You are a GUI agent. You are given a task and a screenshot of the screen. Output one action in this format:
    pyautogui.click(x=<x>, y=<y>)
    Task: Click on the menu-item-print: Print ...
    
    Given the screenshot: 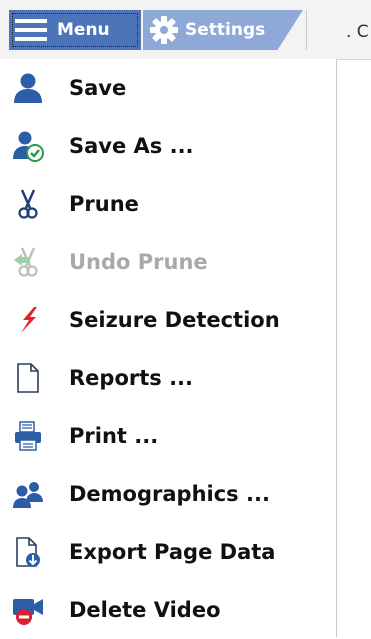 What is the action you would take?
    pyautogui.click(x=168, y=436)
    